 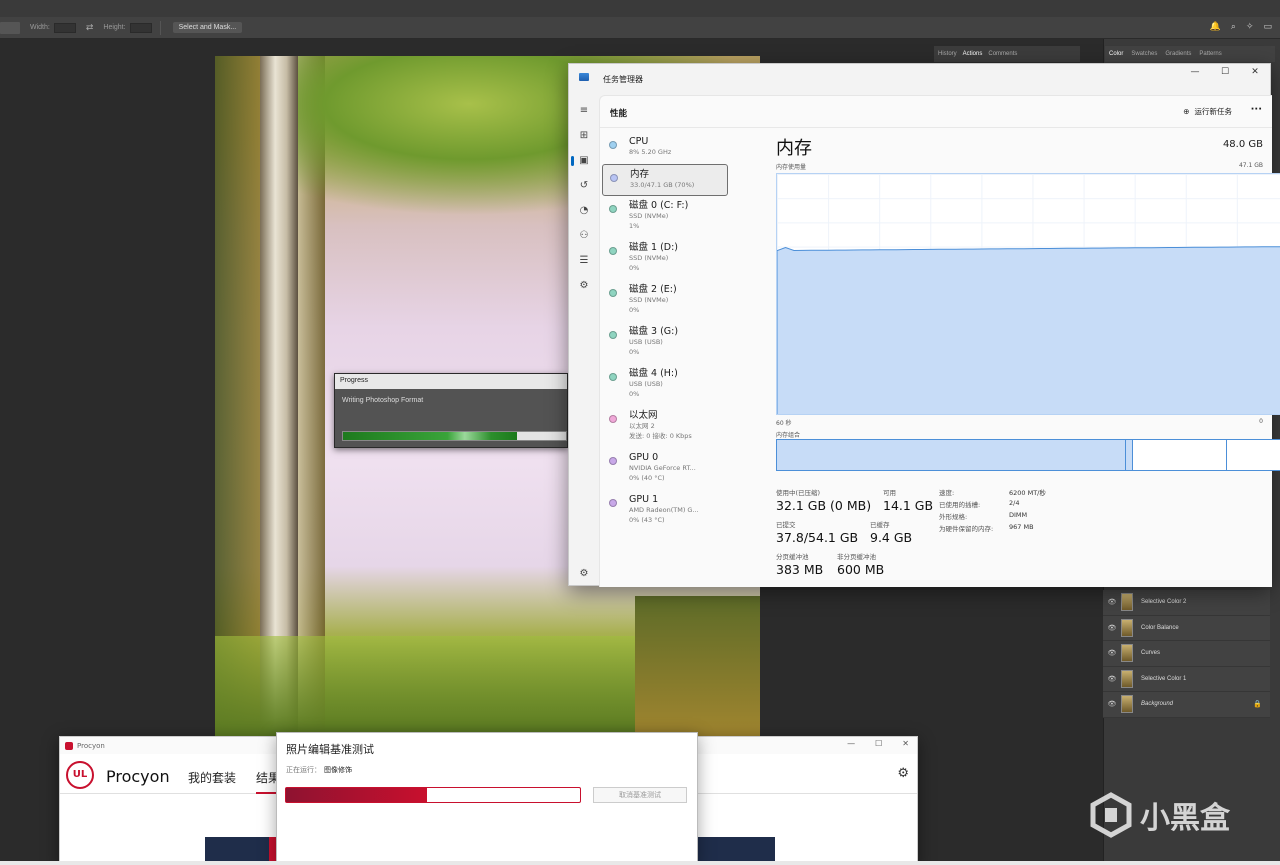 What do you see at coordinates (64, 27) in the screenshot?
I see `width-input` at bounding box center [64, 27].